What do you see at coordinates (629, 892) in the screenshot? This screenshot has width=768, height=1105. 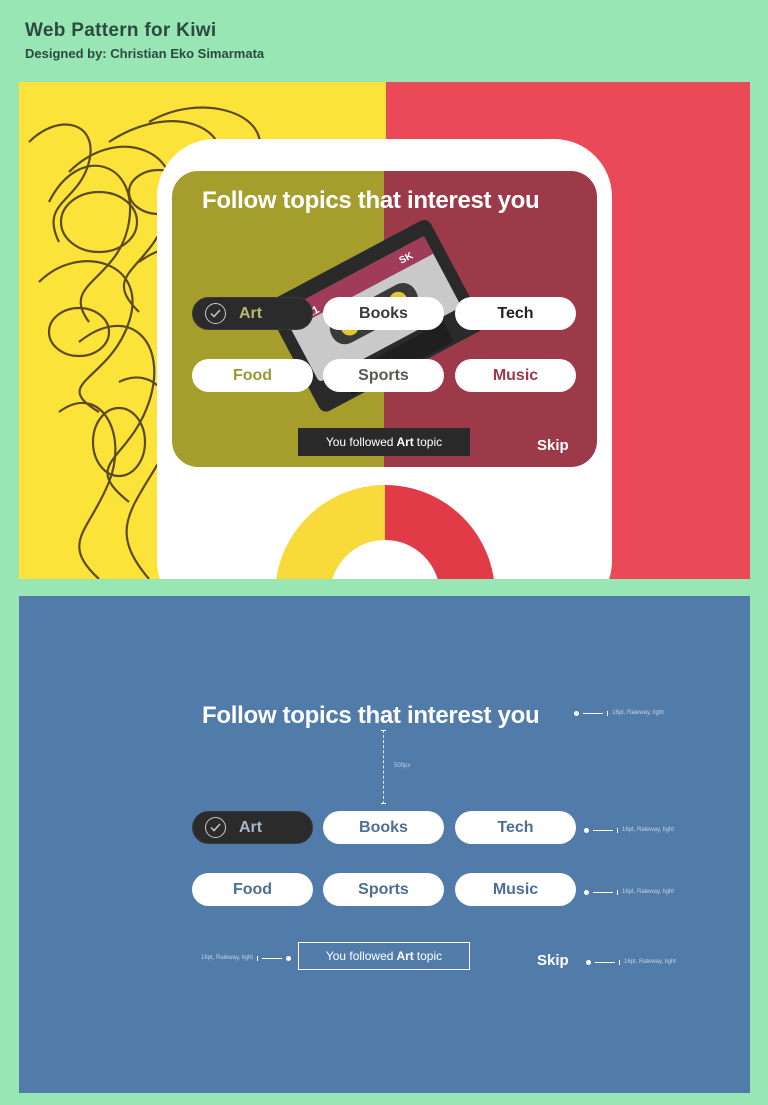 I see `row2-spec-annotation: 16pt, Raleway, light` at bounding box center [629, 892].